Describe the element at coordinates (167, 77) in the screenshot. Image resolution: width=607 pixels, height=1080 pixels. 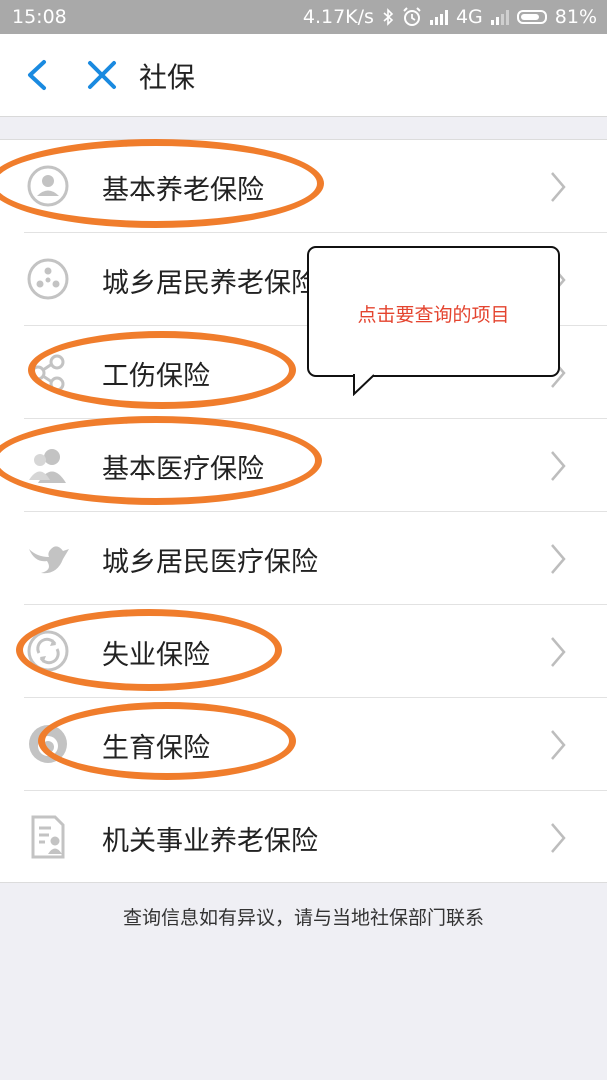
I see `page-title: 社保` at that location.